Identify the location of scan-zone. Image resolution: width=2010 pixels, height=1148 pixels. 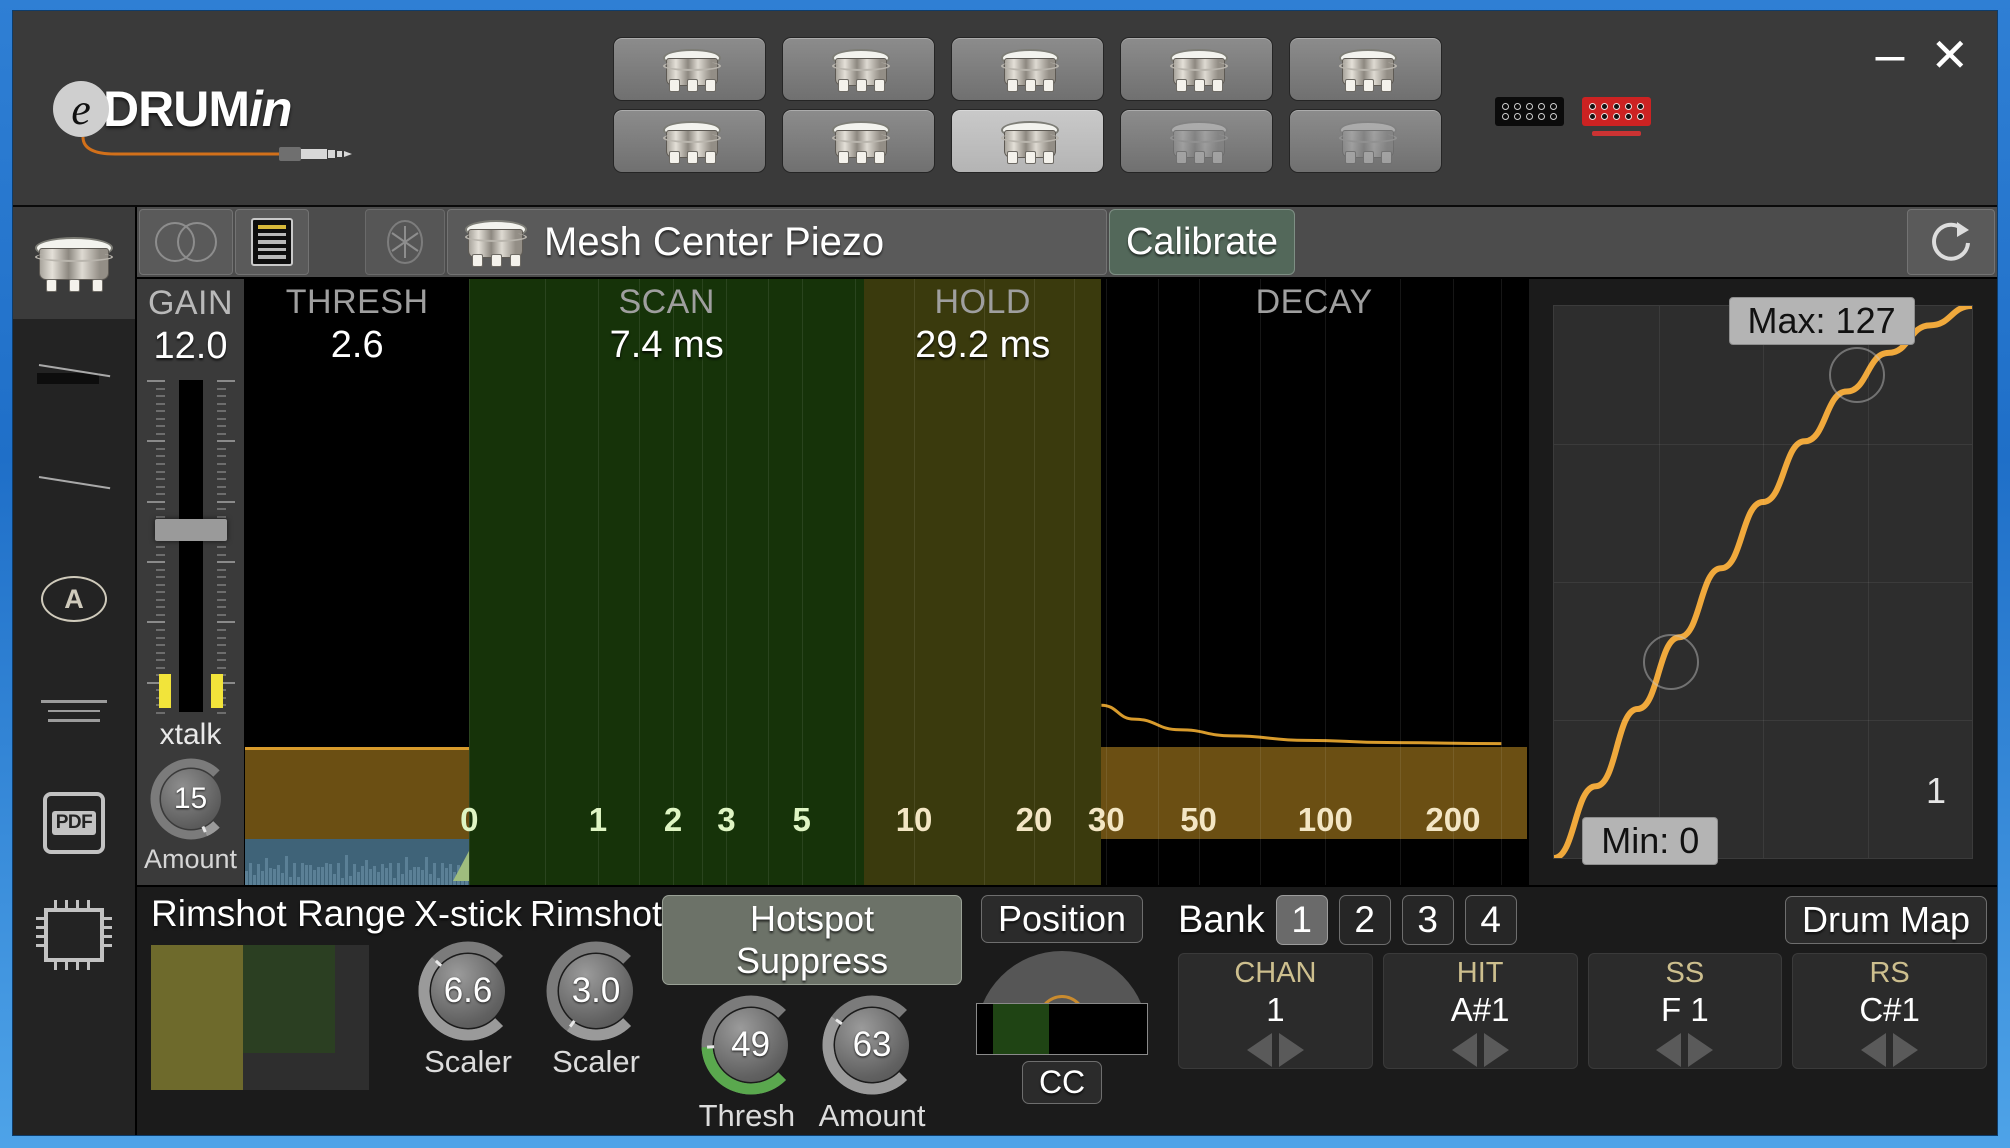
(667, 582).